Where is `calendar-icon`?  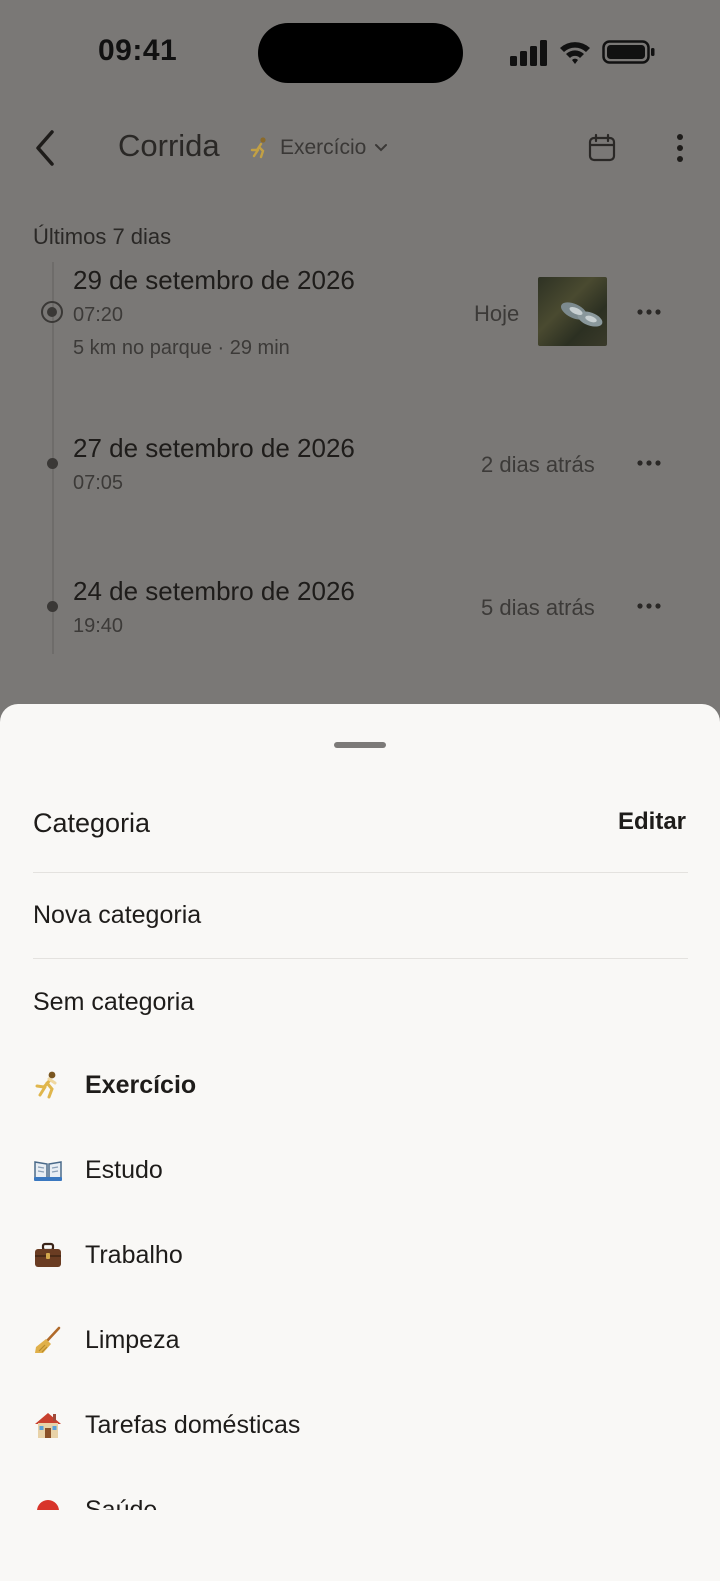 calendar-icon is located at coordinates (602, 148).